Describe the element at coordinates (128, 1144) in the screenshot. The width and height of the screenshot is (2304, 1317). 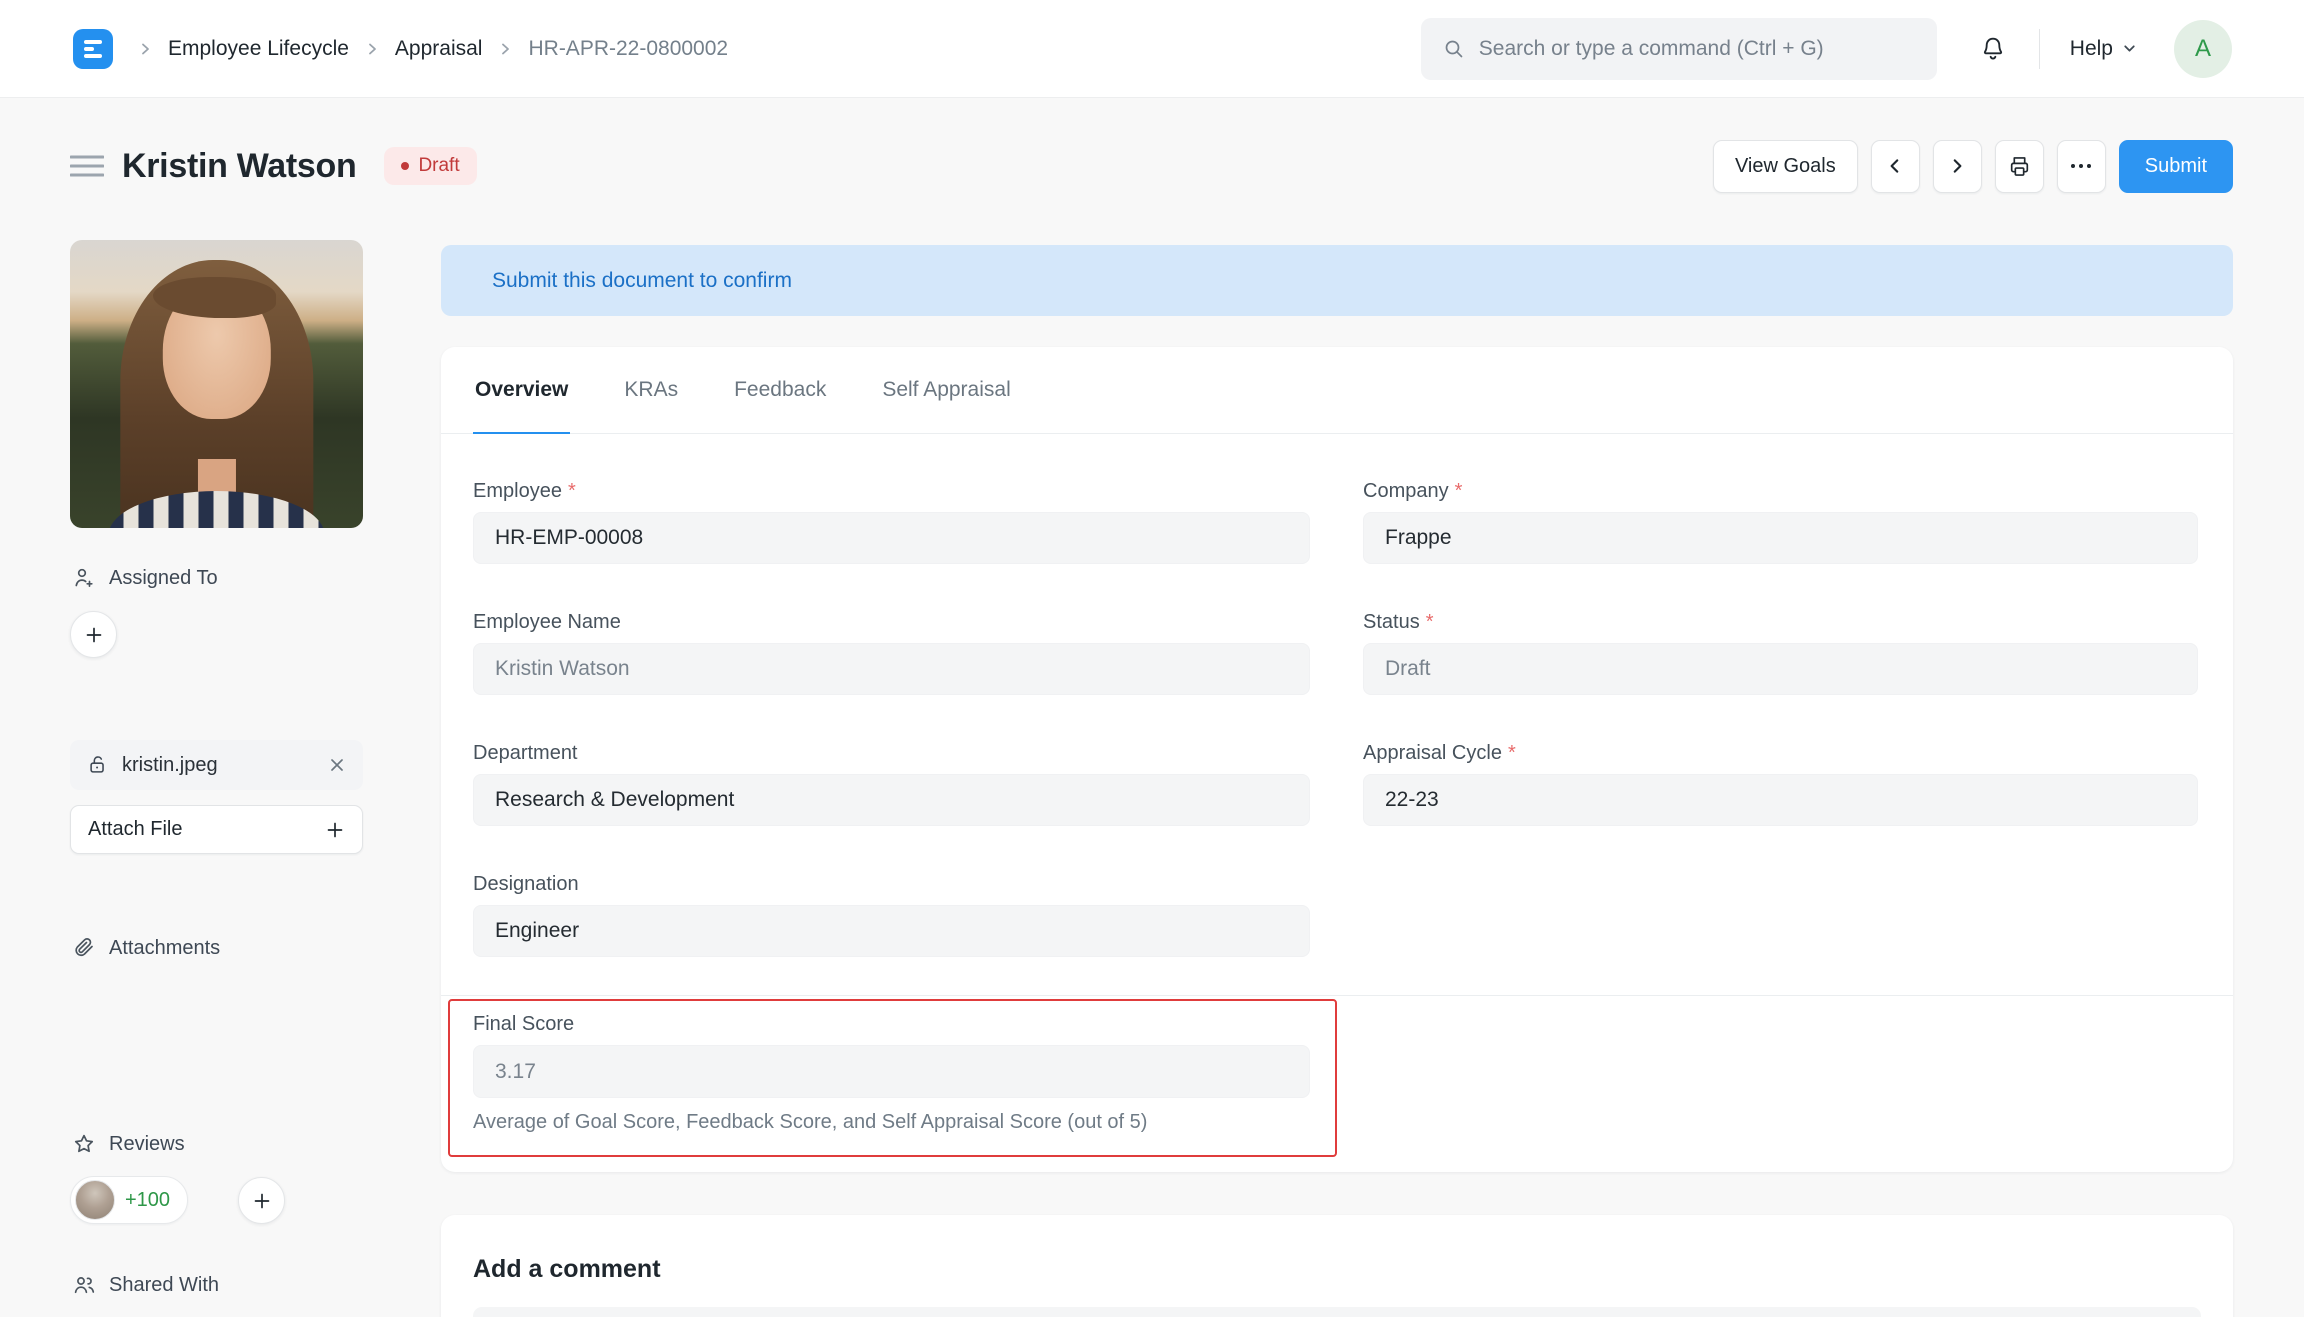
I see `reviews-section-header: Reviews` at that location.